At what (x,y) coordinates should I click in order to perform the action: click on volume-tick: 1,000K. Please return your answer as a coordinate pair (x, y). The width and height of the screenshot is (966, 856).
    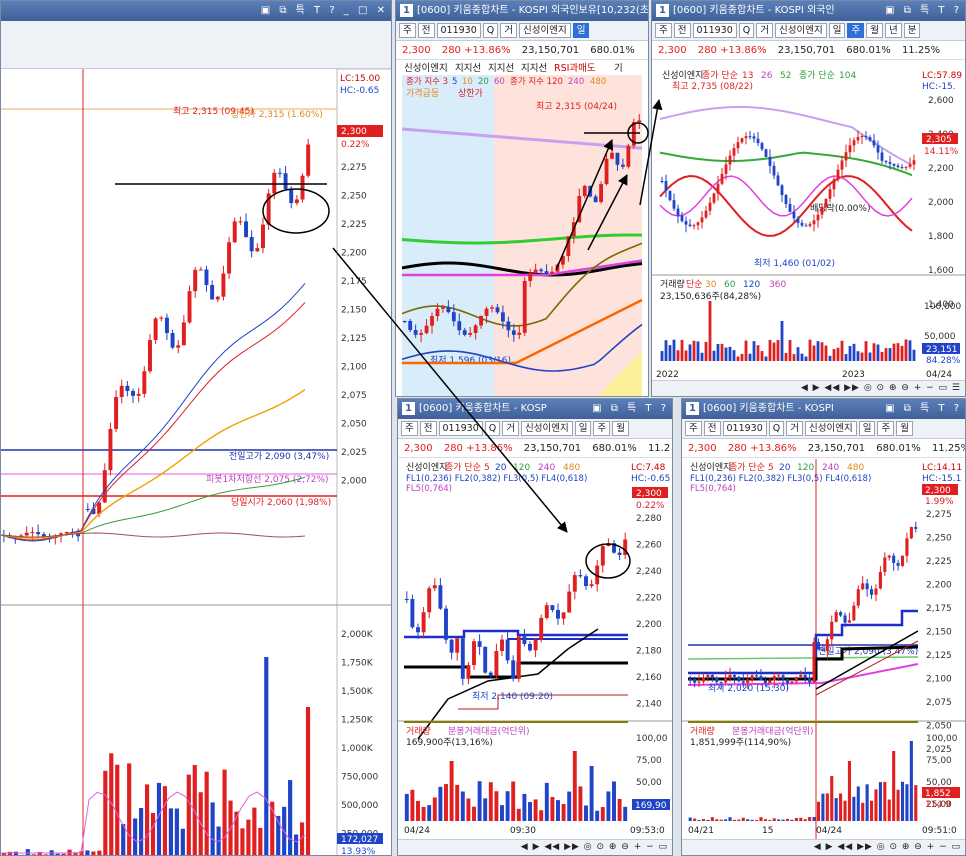
    Looking at the image, I should click on (357, 749).